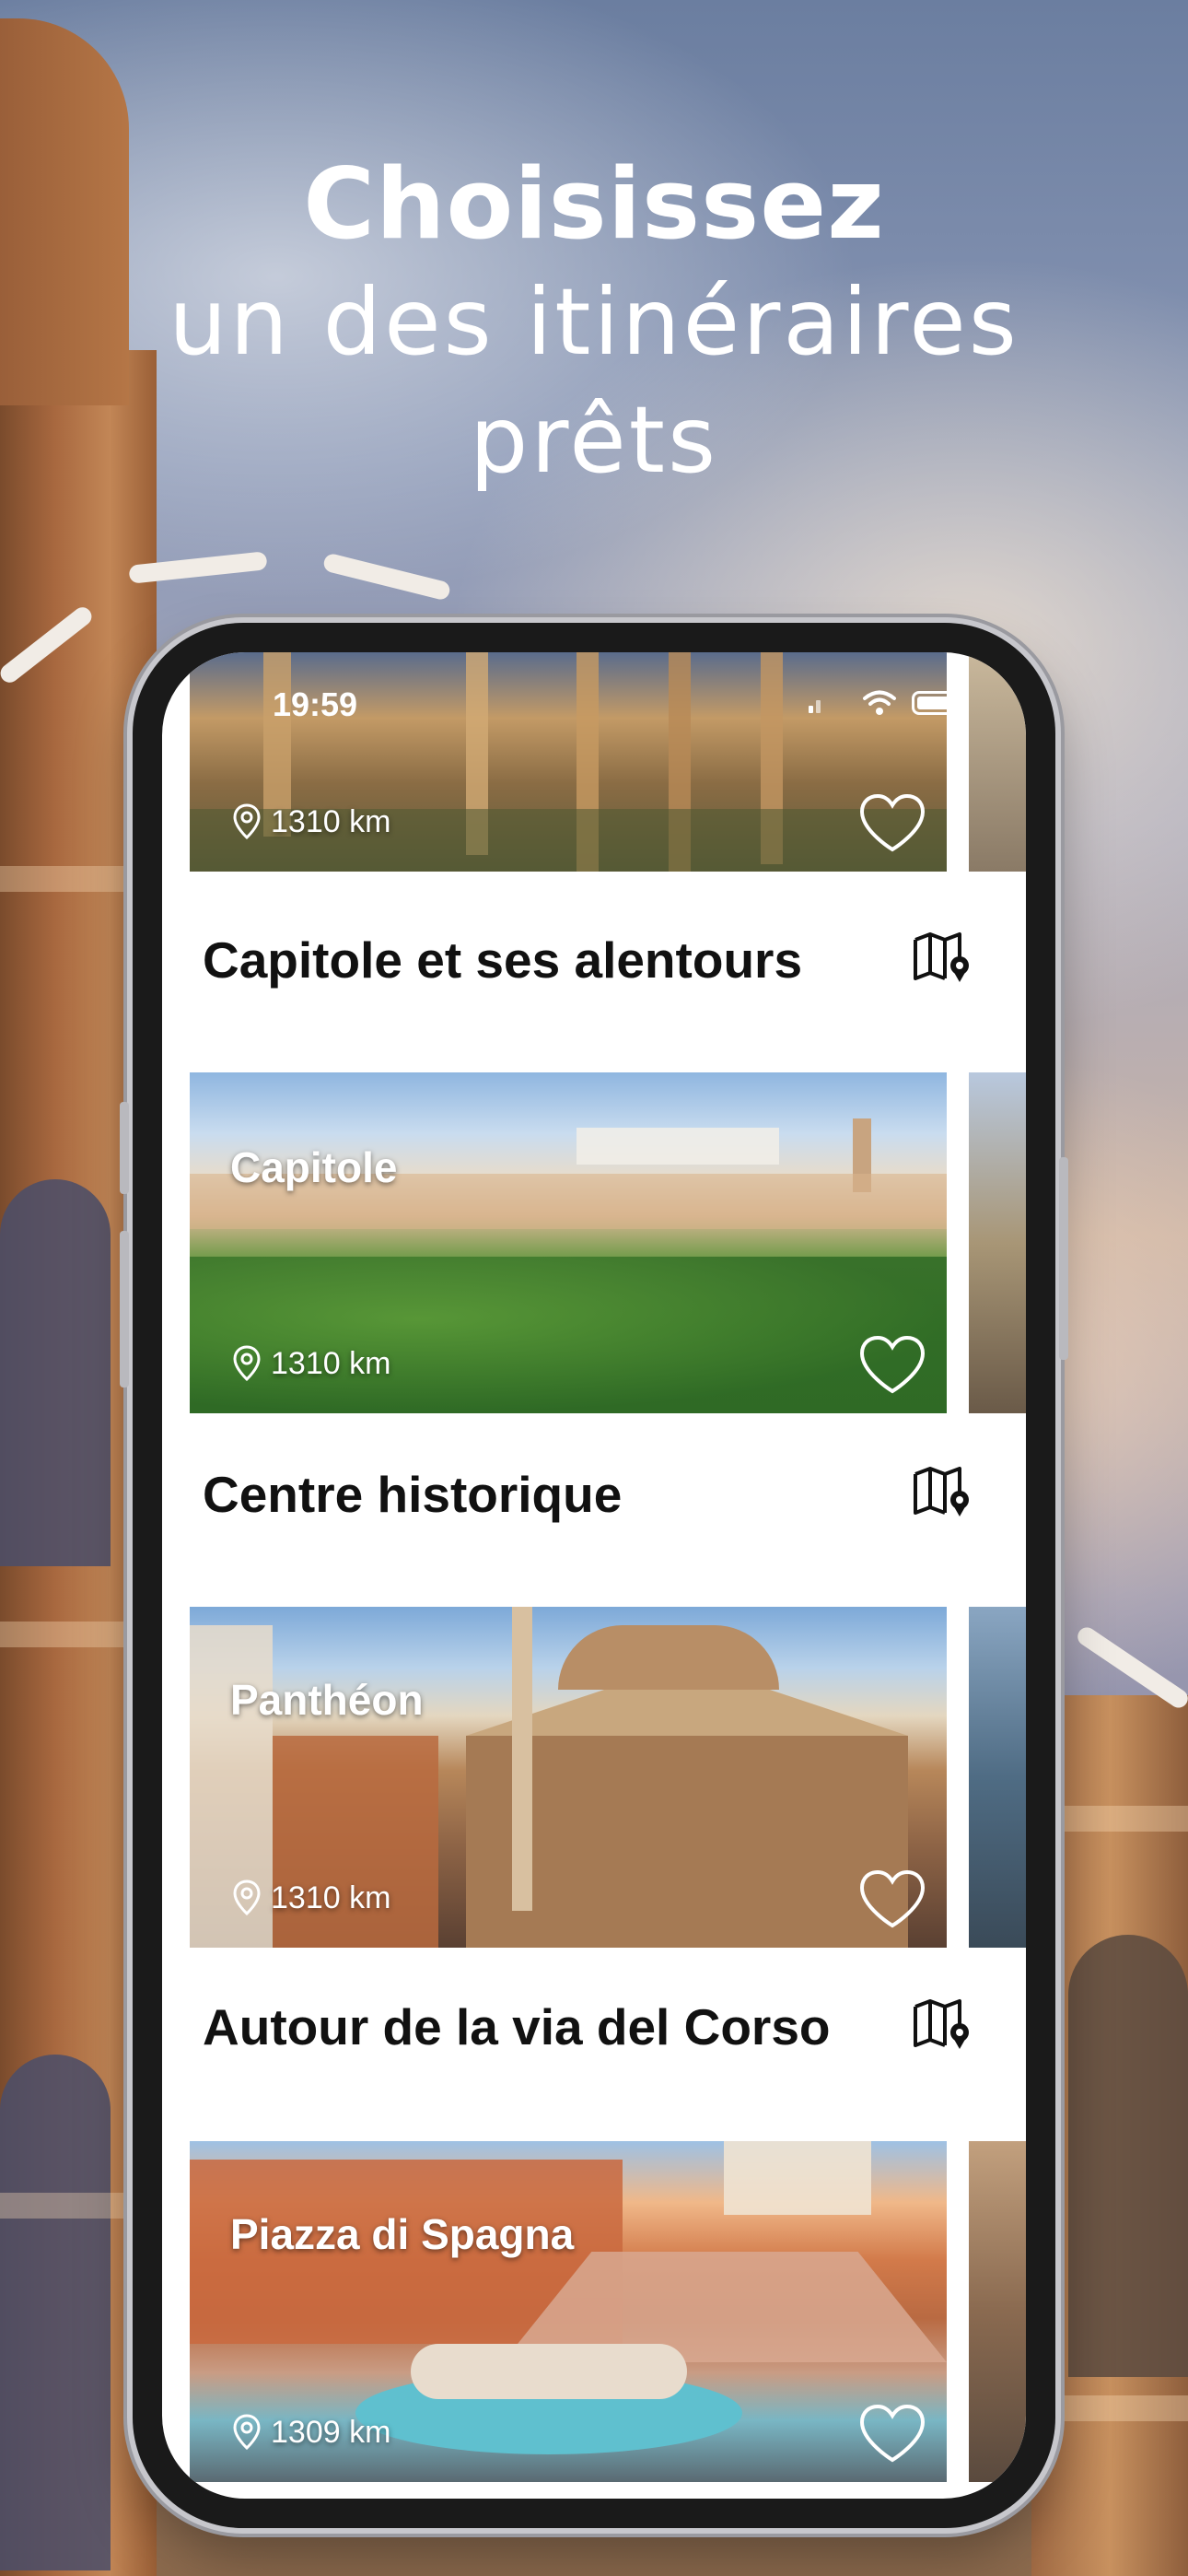 This screenshot has height=2576, width=1188. I want to click on headline-line-2: un des itinéraires, so click(594, 322).